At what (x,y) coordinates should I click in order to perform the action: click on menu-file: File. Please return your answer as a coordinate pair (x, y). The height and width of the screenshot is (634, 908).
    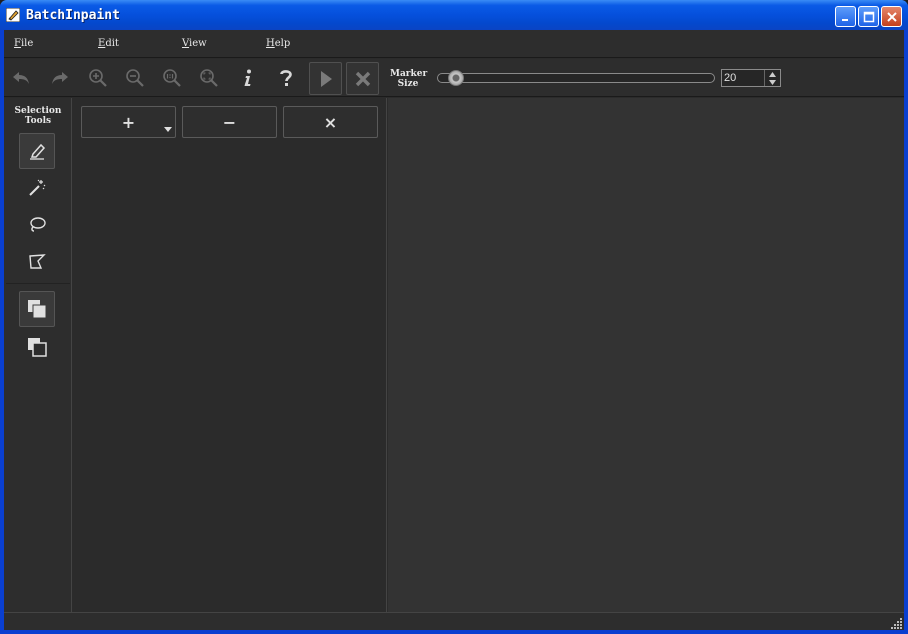
    Looking at the image, I should click on (23, 43).